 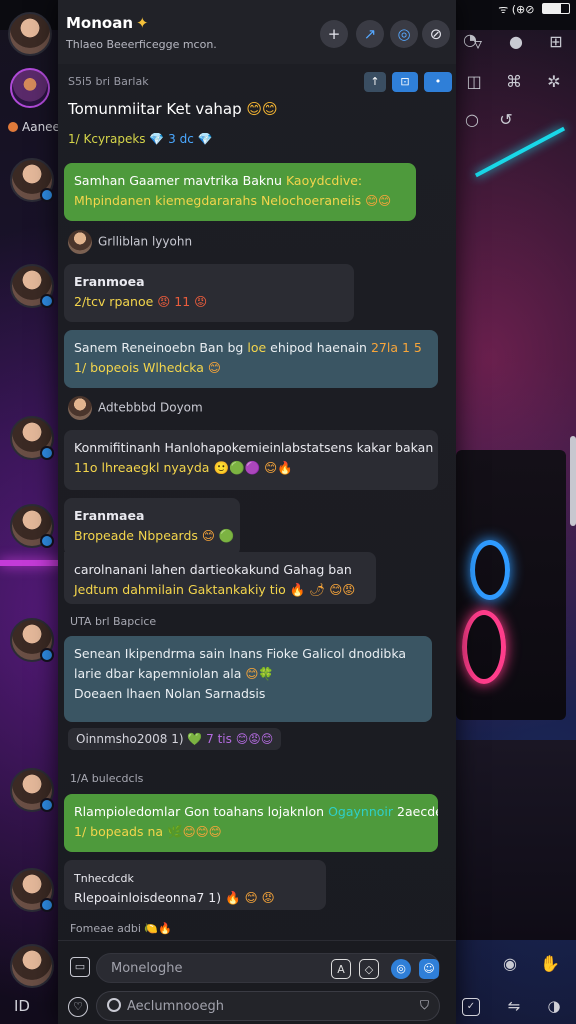 What do you see at coordinates (107, 23) in the screenshot?
I see `chat-title: Monoan ✦` at bounding box center [107, 23].